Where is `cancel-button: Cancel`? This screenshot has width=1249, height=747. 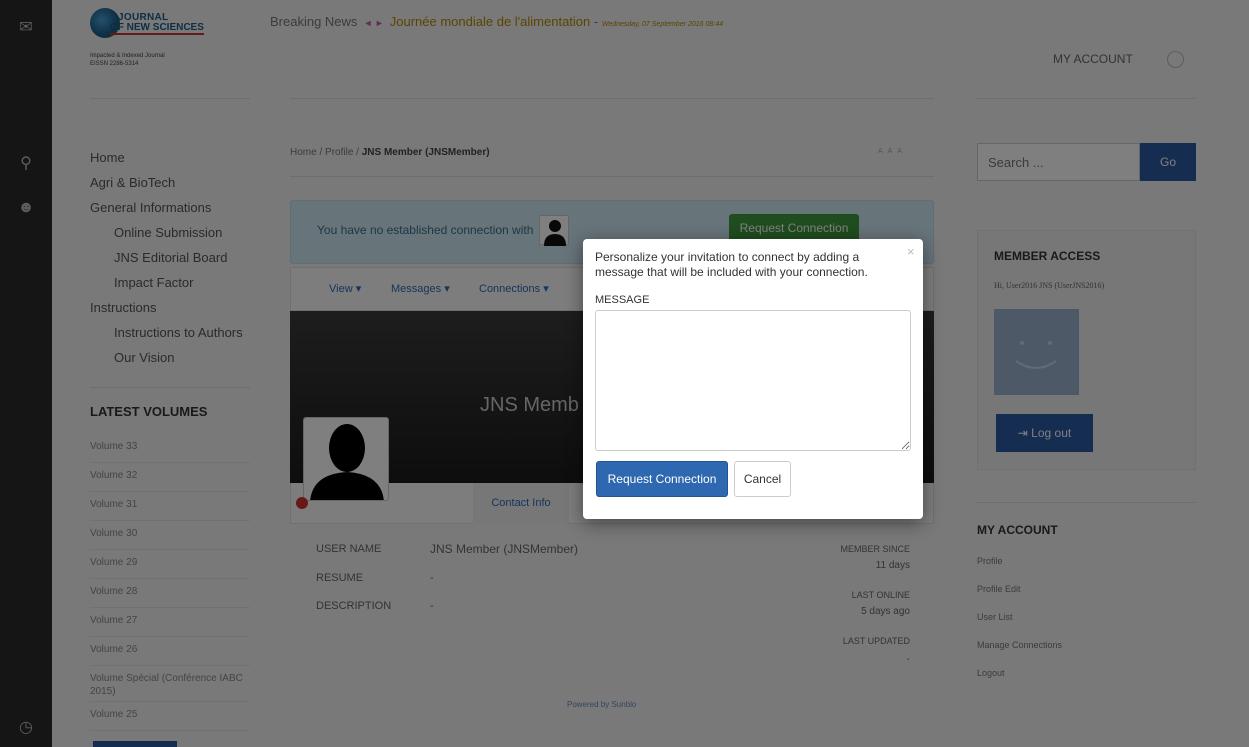
cancel-button: Cancel is located at coordinates (762, 479).